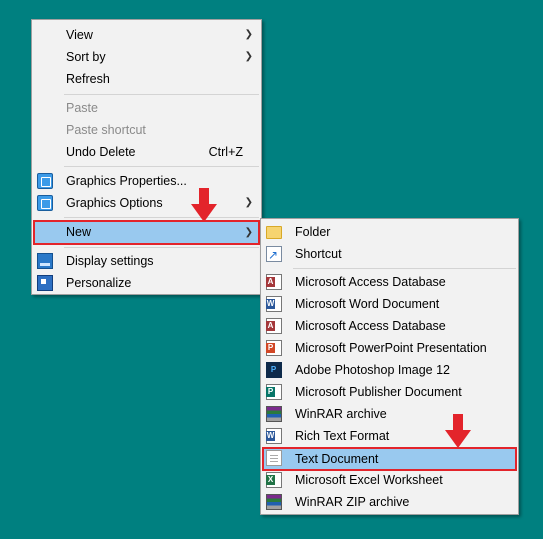  I want to click on submenu-item-winrar-zip-archive: WinRAR ZIP archive, so click(389, 502).